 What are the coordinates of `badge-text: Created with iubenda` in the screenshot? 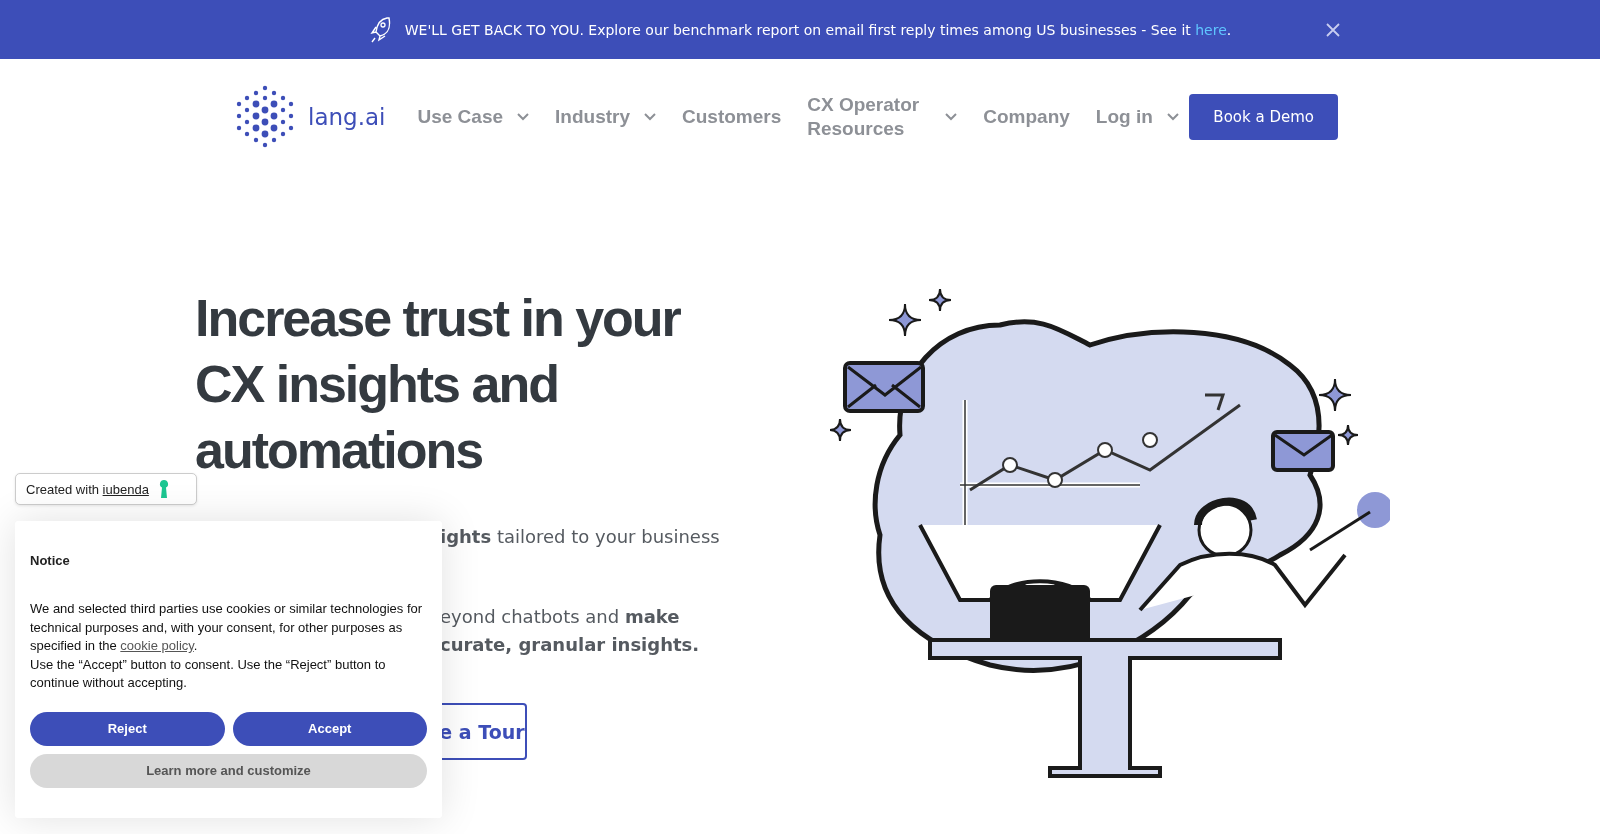 It's located at (87, 489).